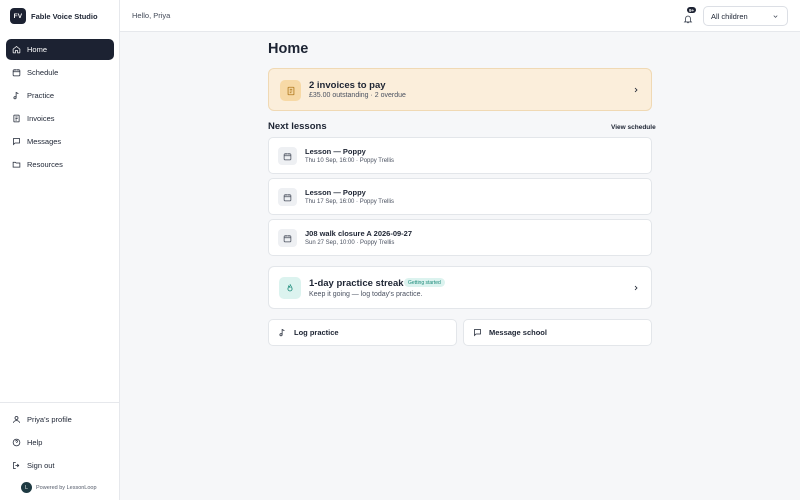 The width and height of the screenshot is (800, 500). What do you see at coordinates (316, 332) in the screenshot?
I see `log-practice-label: Log practice` at bounding box center [316, 332].